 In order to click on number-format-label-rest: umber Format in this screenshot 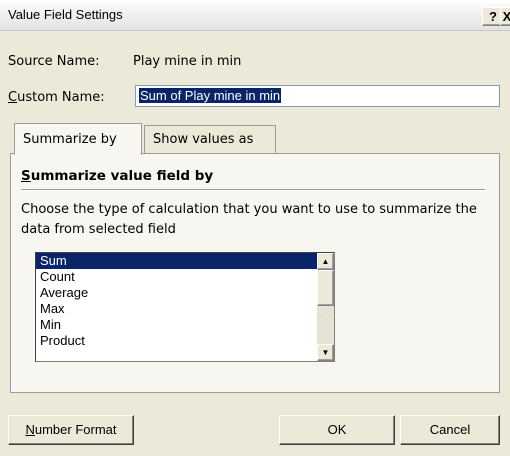, I will do `click(75, 429)`.